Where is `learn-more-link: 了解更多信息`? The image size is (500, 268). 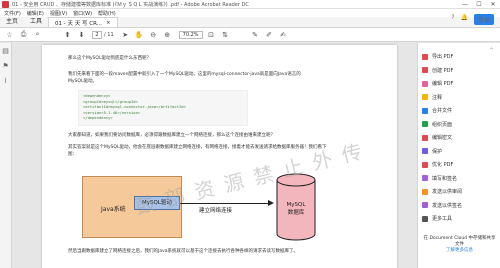 learn-more-link: 了解更多信息 is located at coordinates (459, 251).